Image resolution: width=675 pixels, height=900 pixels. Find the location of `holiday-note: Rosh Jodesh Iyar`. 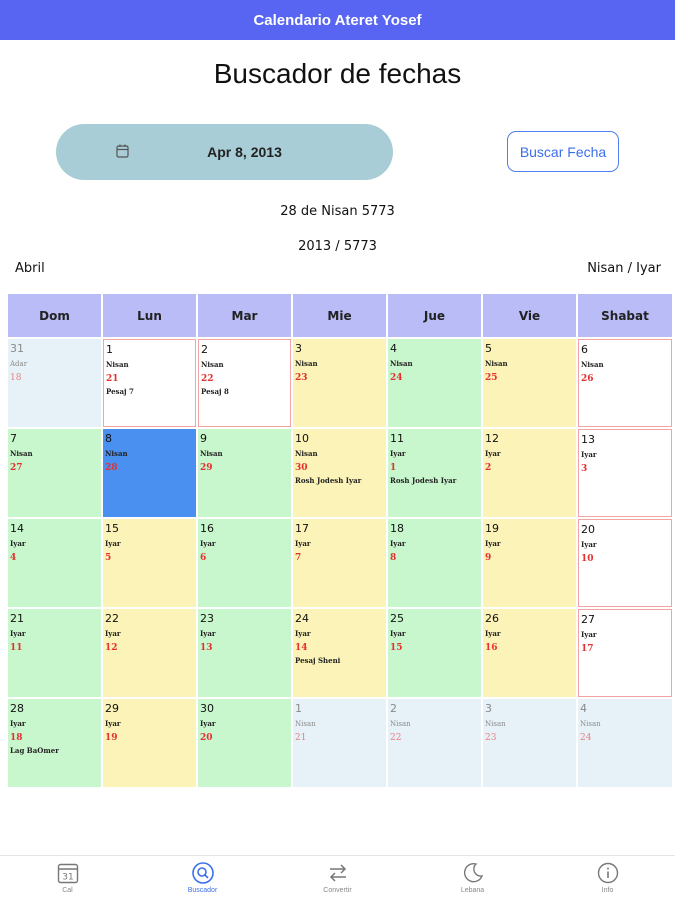

holiday-note: Rosh Jodesh Iyar is located at coordinates (328, 480).